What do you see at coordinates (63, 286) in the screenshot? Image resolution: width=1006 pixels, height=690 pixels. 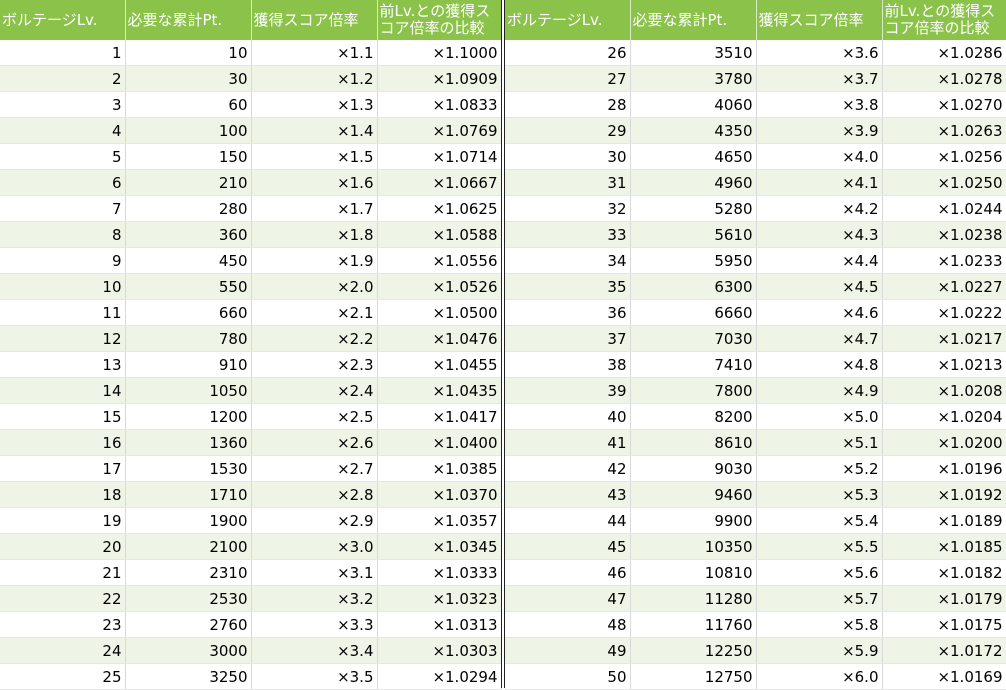 I see `cell-voltage-lv: 10` at bounding box center [63, 286].